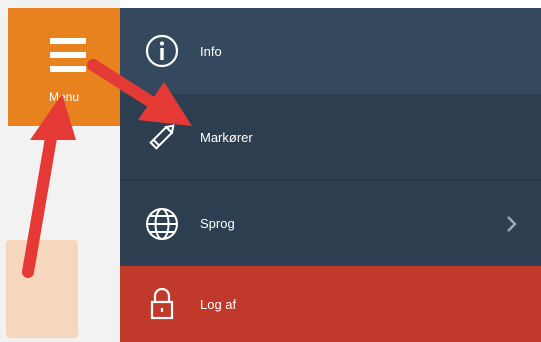 This screenshot has height=342, width=541. Describe the element at coordinates (162, 223) in the screenshot. I see `globe-icon` at that location.